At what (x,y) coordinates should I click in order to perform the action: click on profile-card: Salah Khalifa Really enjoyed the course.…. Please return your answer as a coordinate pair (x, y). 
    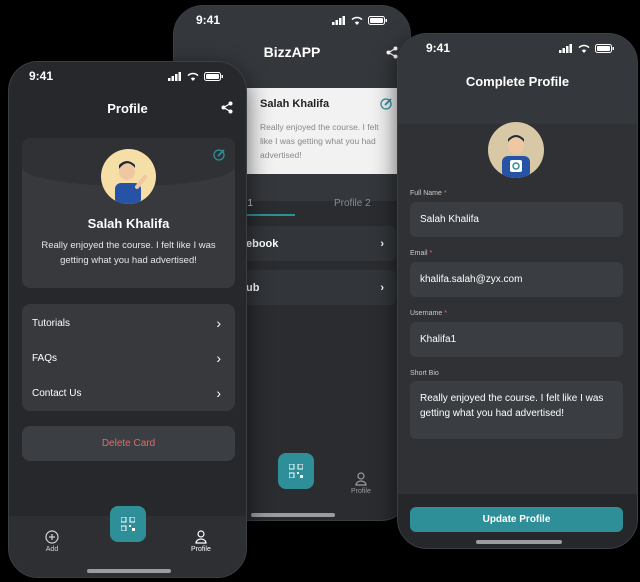
    Looking at the image, I should click on (128, 213).